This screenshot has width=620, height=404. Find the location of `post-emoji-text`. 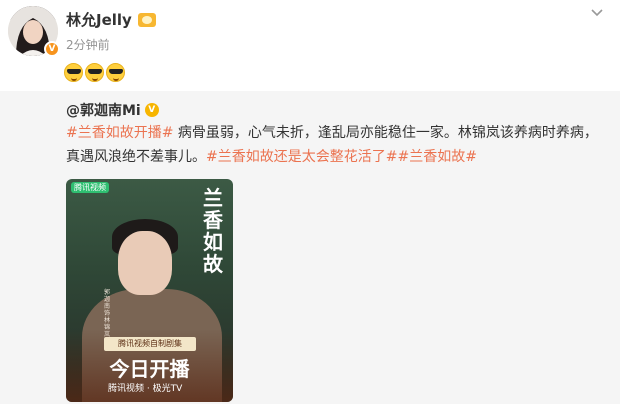

post-emoji-text is located at coordinates (94, 72).